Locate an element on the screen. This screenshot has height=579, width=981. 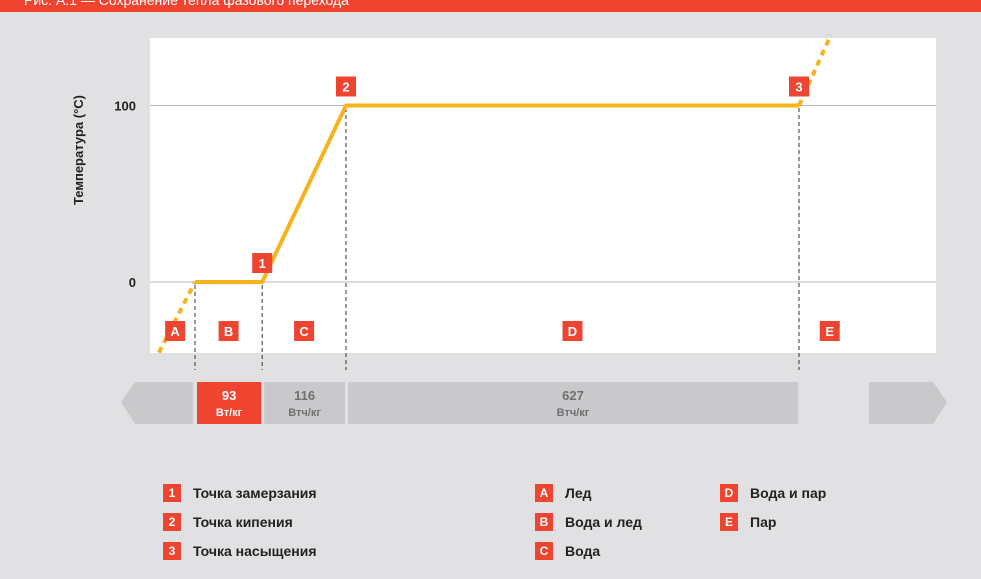
legend-text: Вода и пар is located at coordinates (788, 493).